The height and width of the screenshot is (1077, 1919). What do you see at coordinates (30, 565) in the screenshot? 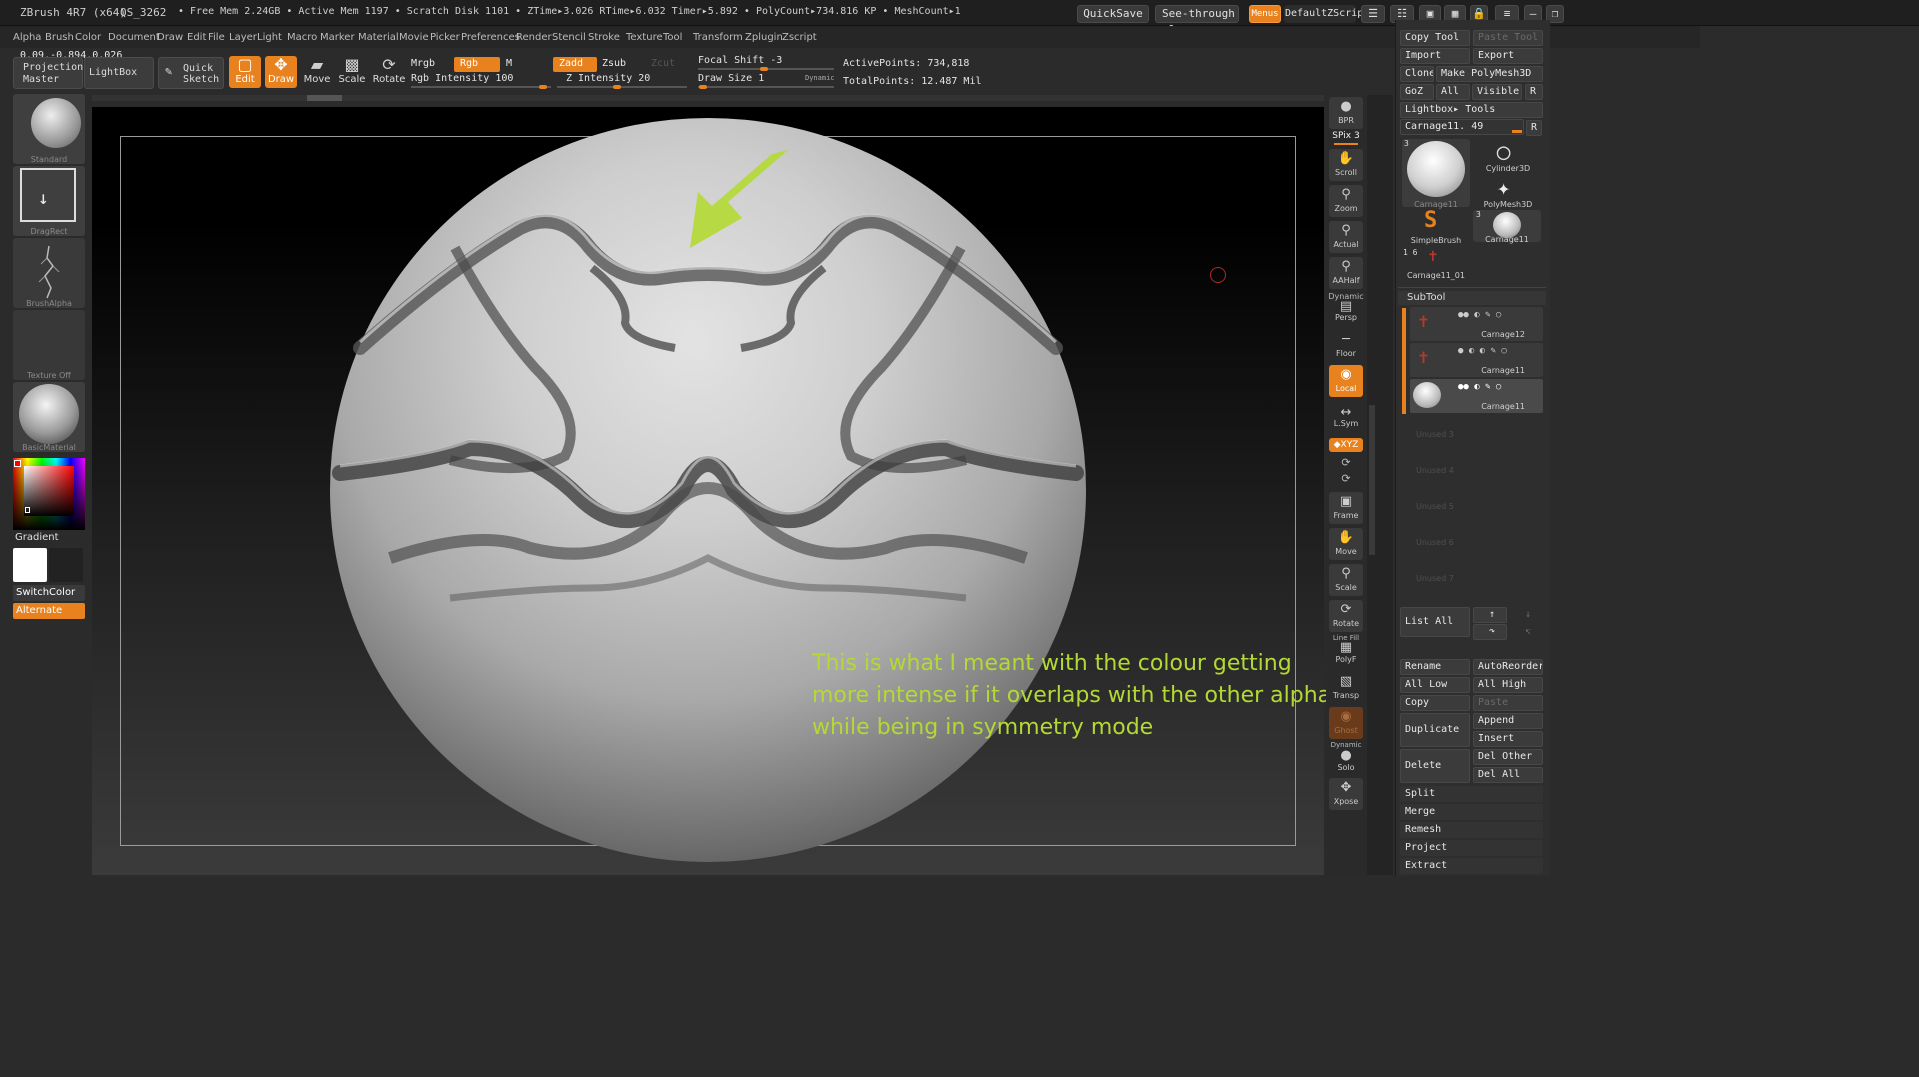
I see `primary-color-swatch` at bounding box center [30, 565].